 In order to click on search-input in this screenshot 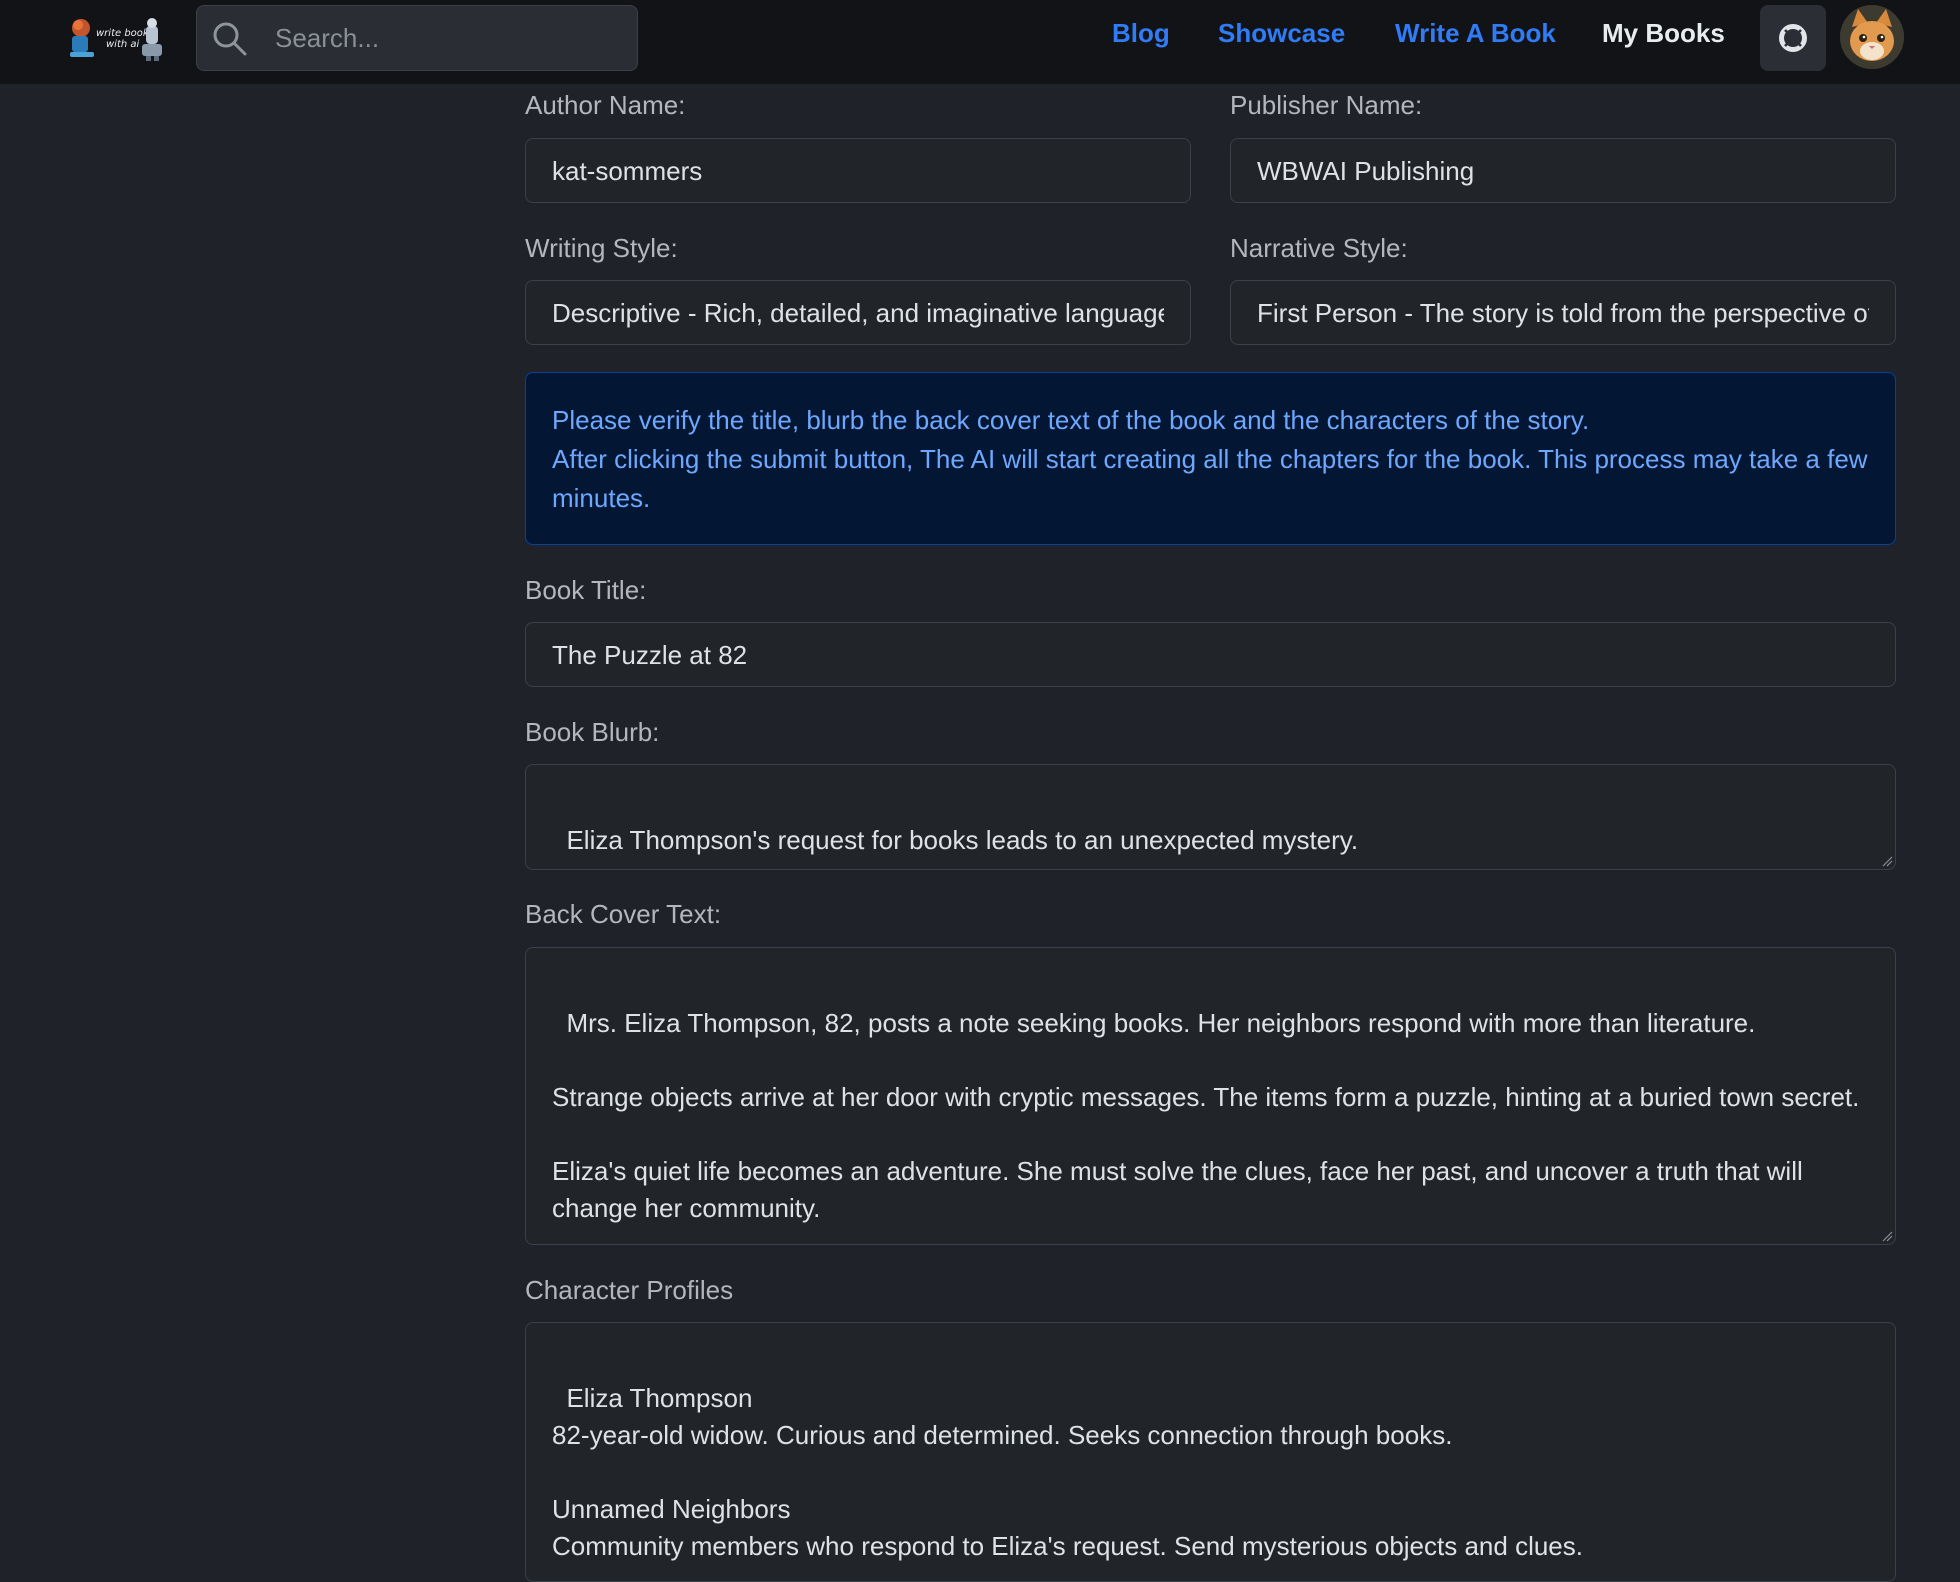, I will do `click(450, 38)`.